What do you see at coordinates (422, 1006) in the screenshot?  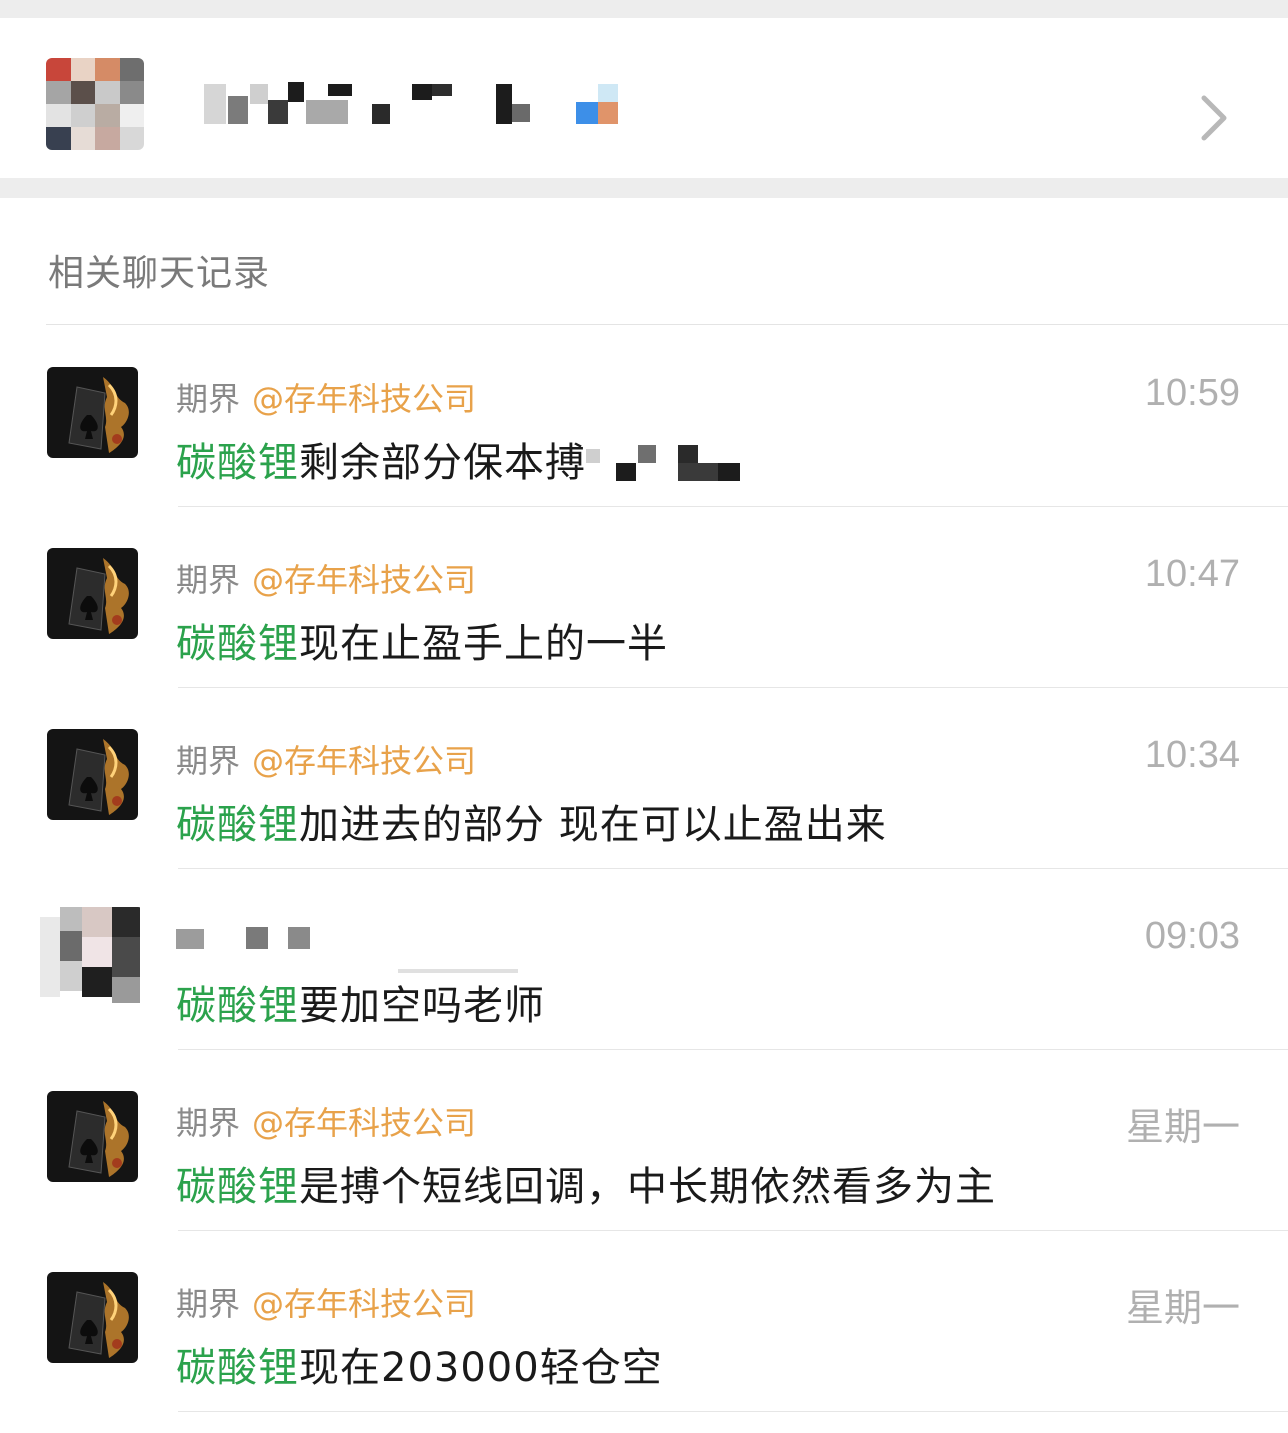 I see `message-body: 要加空吗老师` at bounding box center [422, 1006].